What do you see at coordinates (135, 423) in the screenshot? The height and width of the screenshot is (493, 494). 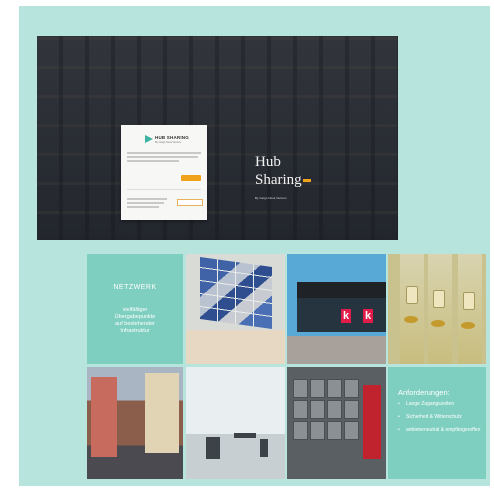 I see `old-town-street-photo` at bounding box center [135, 423].